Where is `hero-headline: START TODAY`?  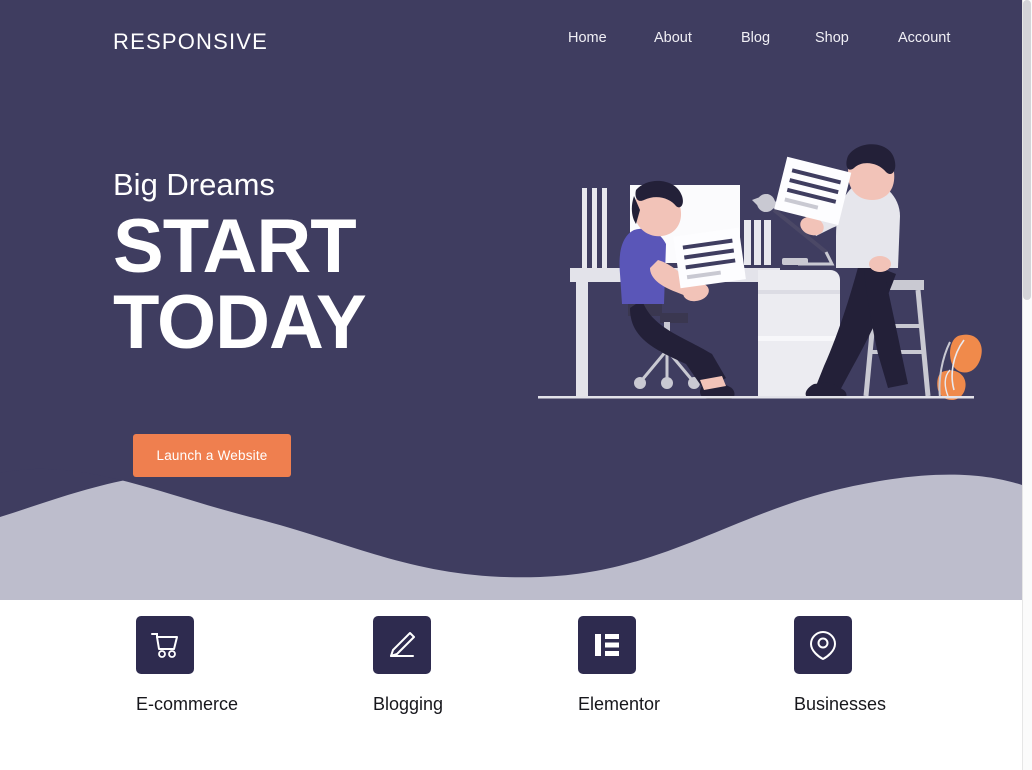
hero-headline: START TODAY is located at coordinates (323, 285).